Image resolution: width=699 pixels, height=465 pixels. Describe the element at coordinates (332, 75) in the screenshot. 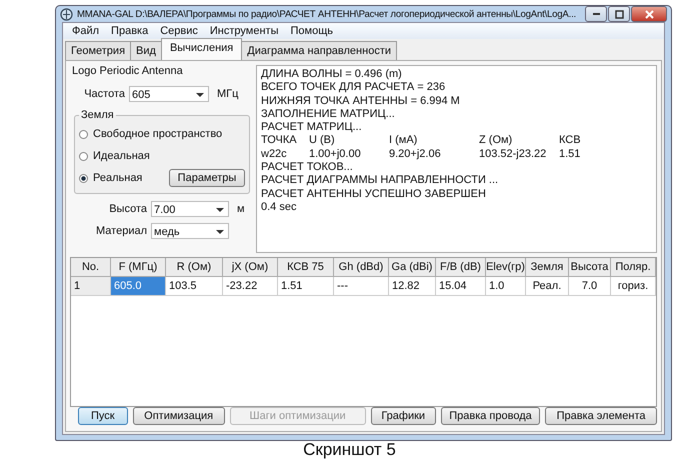

I see `log-line: ДЛИНА ВОЛНЫ = 0.496 (m)` at that location.